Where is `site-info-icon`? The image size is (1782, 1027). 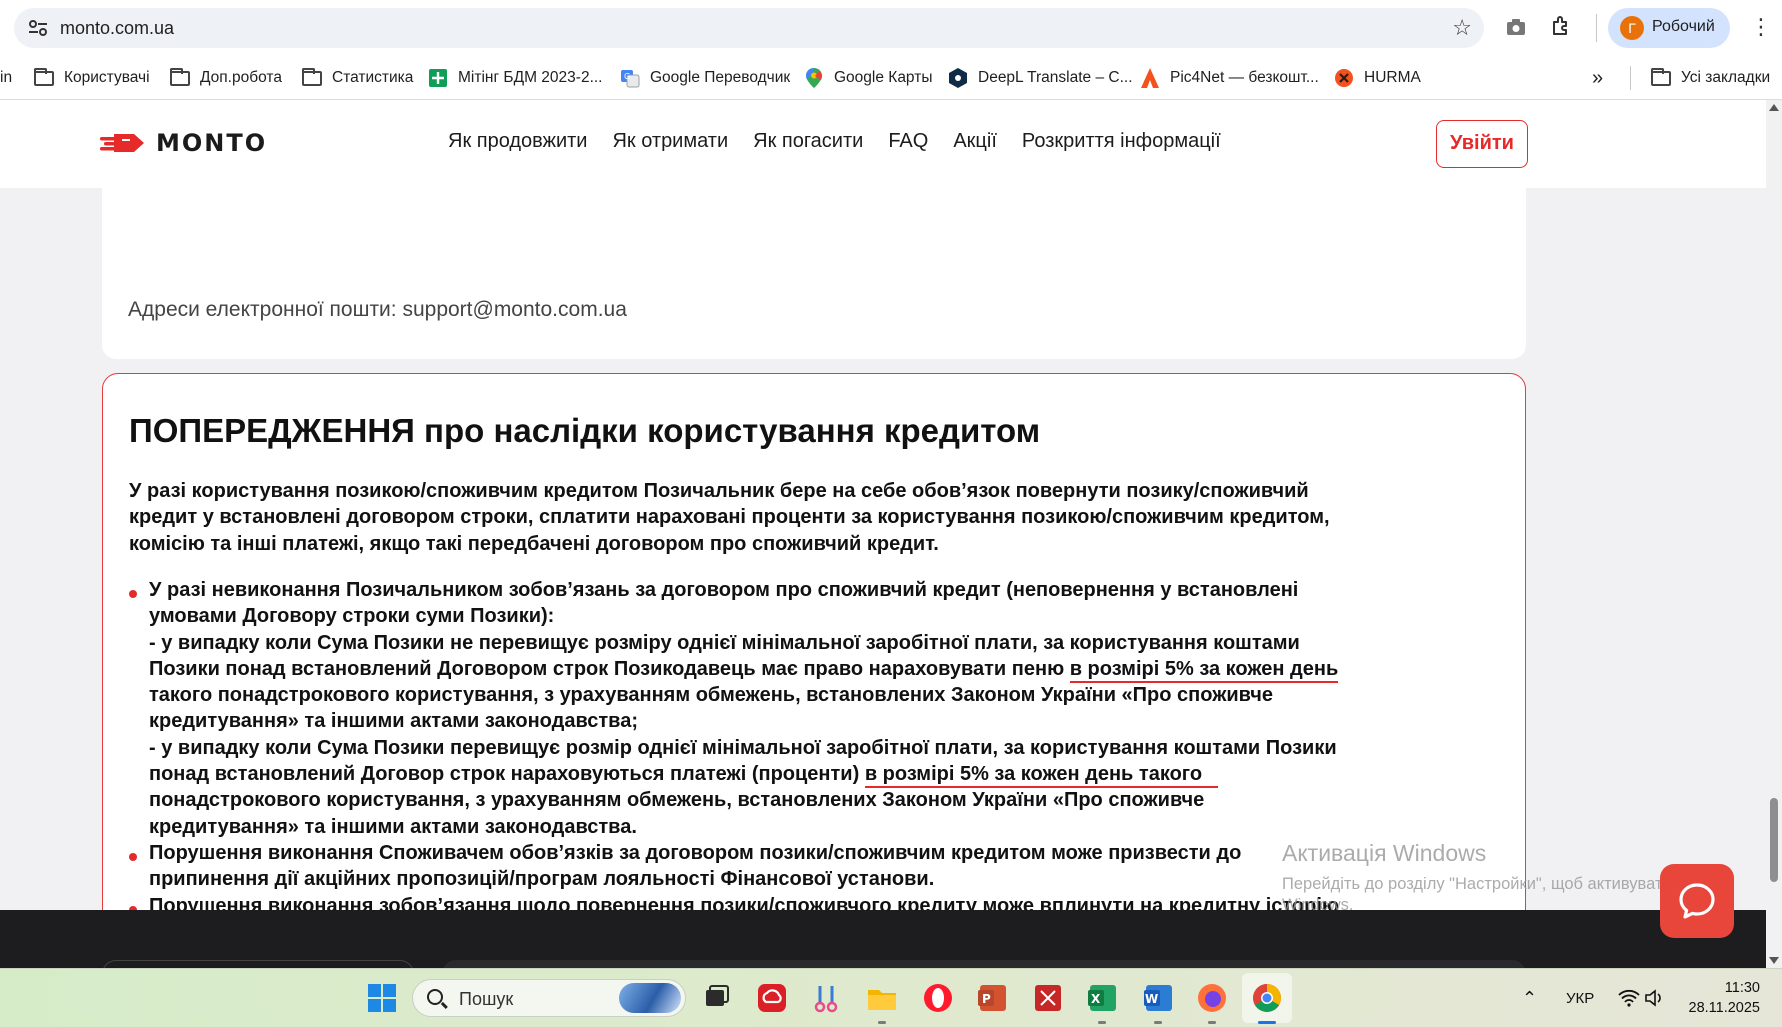 site-info-icon is located at coordinates (38, 28).